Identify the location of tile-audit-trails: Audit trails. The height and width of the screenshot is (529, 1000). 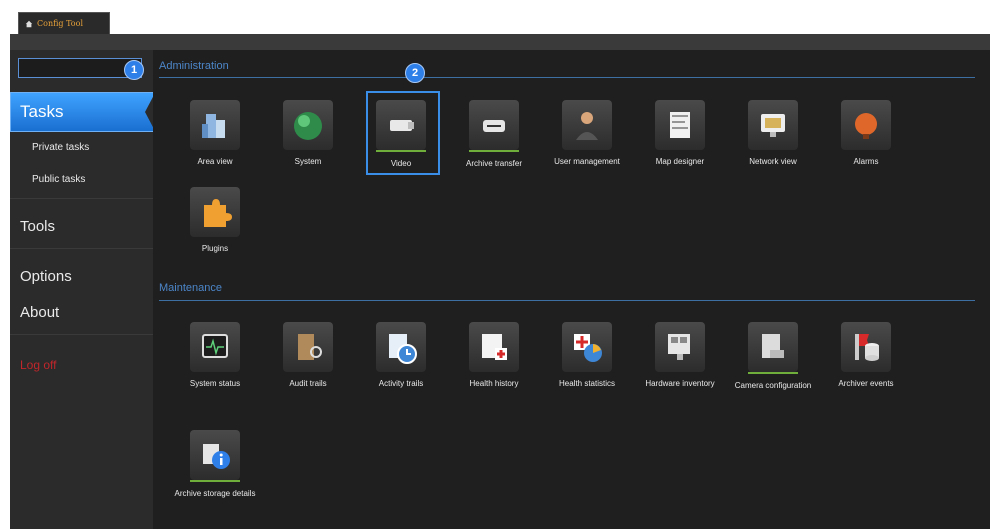
(308, 355).